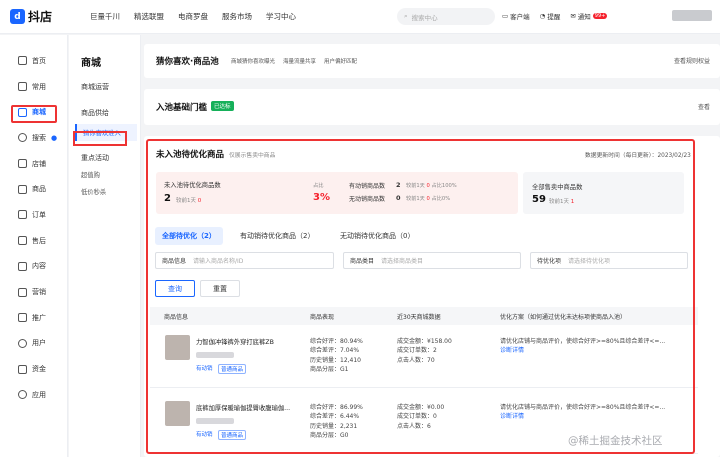  Describe the element at coordinates (22, 189) in the screenshot. I see `box-icon` at that location.